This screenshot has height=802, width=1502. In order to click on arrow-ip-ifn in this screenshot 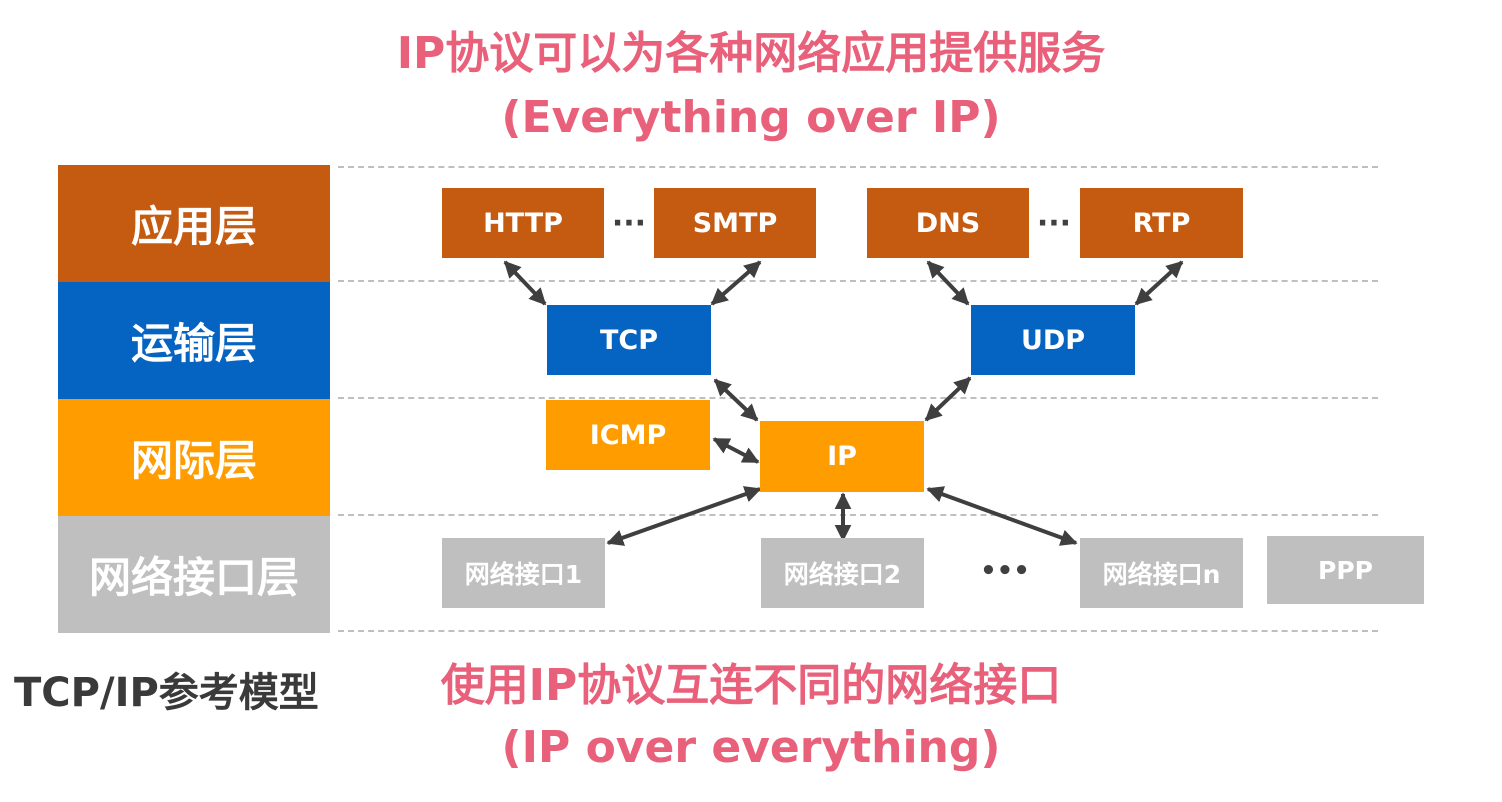, I will do `click(1002, 516)`.